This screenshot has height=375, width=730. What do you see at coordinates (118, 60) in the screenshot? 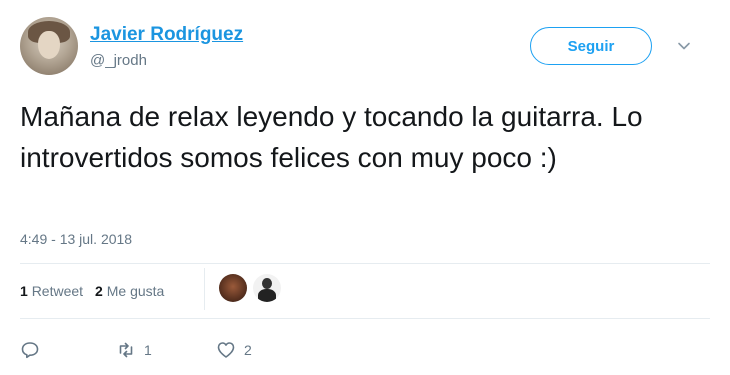
I see `author-handle: @_jrodh` at bounding box center [118, 60].